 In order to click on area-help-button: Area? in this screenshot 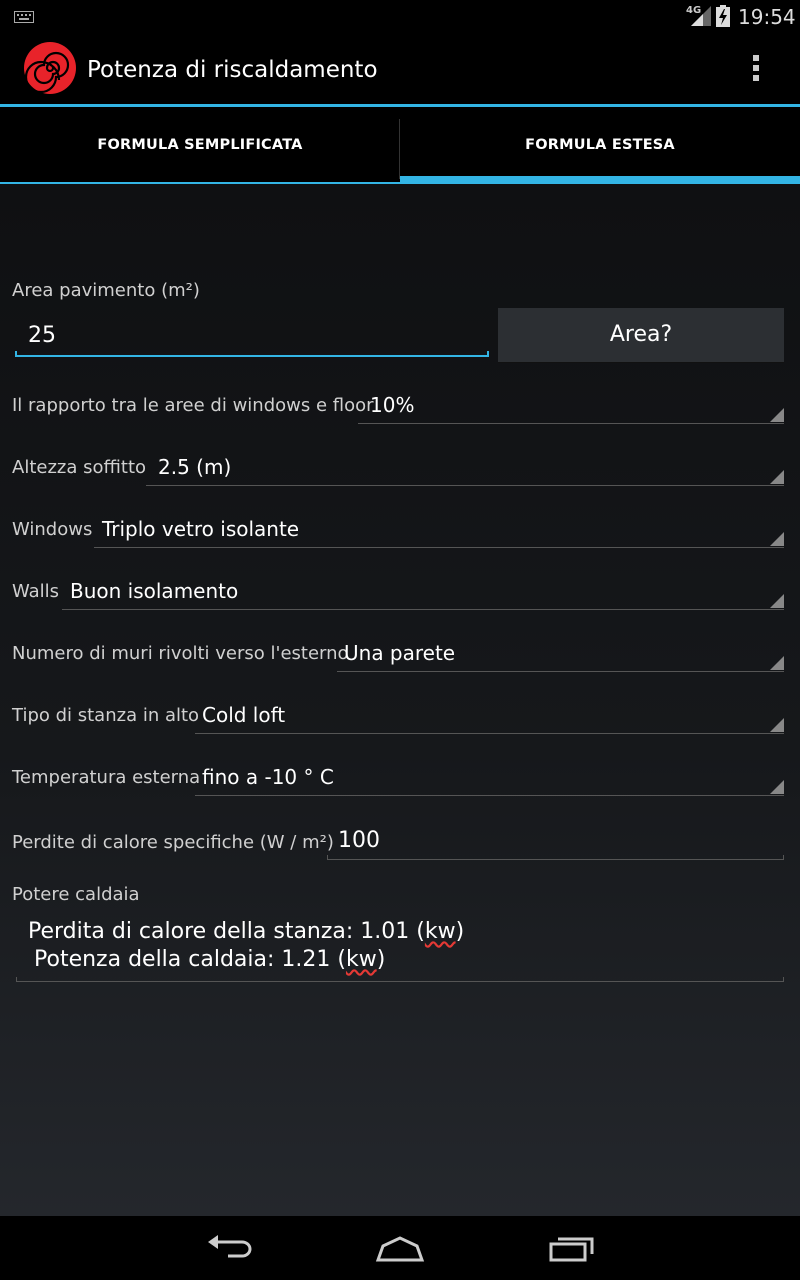, I will do `click(641, 335)`.